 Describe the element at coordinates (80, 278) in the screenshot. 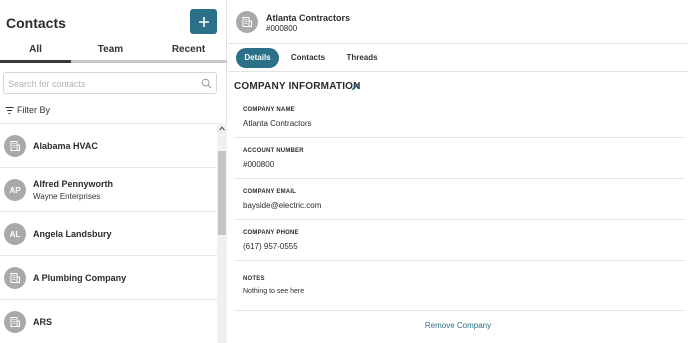

I see `contact-name: A Plumbing Company` at that location.